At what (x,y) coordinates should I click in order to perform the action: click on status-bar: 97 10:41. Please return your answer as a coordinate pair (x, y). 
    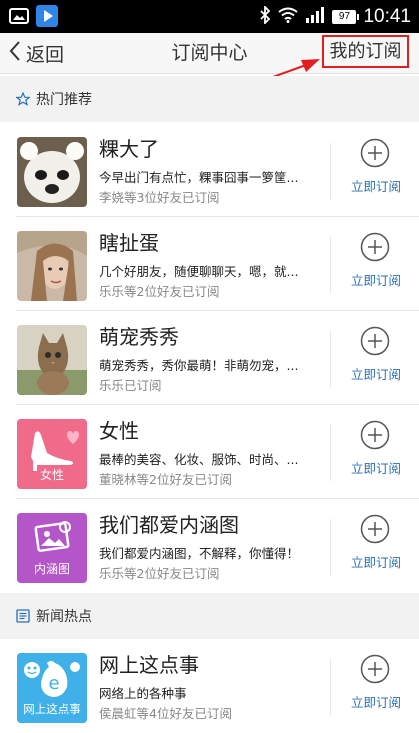
    Looking at the image, I should click on (209, 16).